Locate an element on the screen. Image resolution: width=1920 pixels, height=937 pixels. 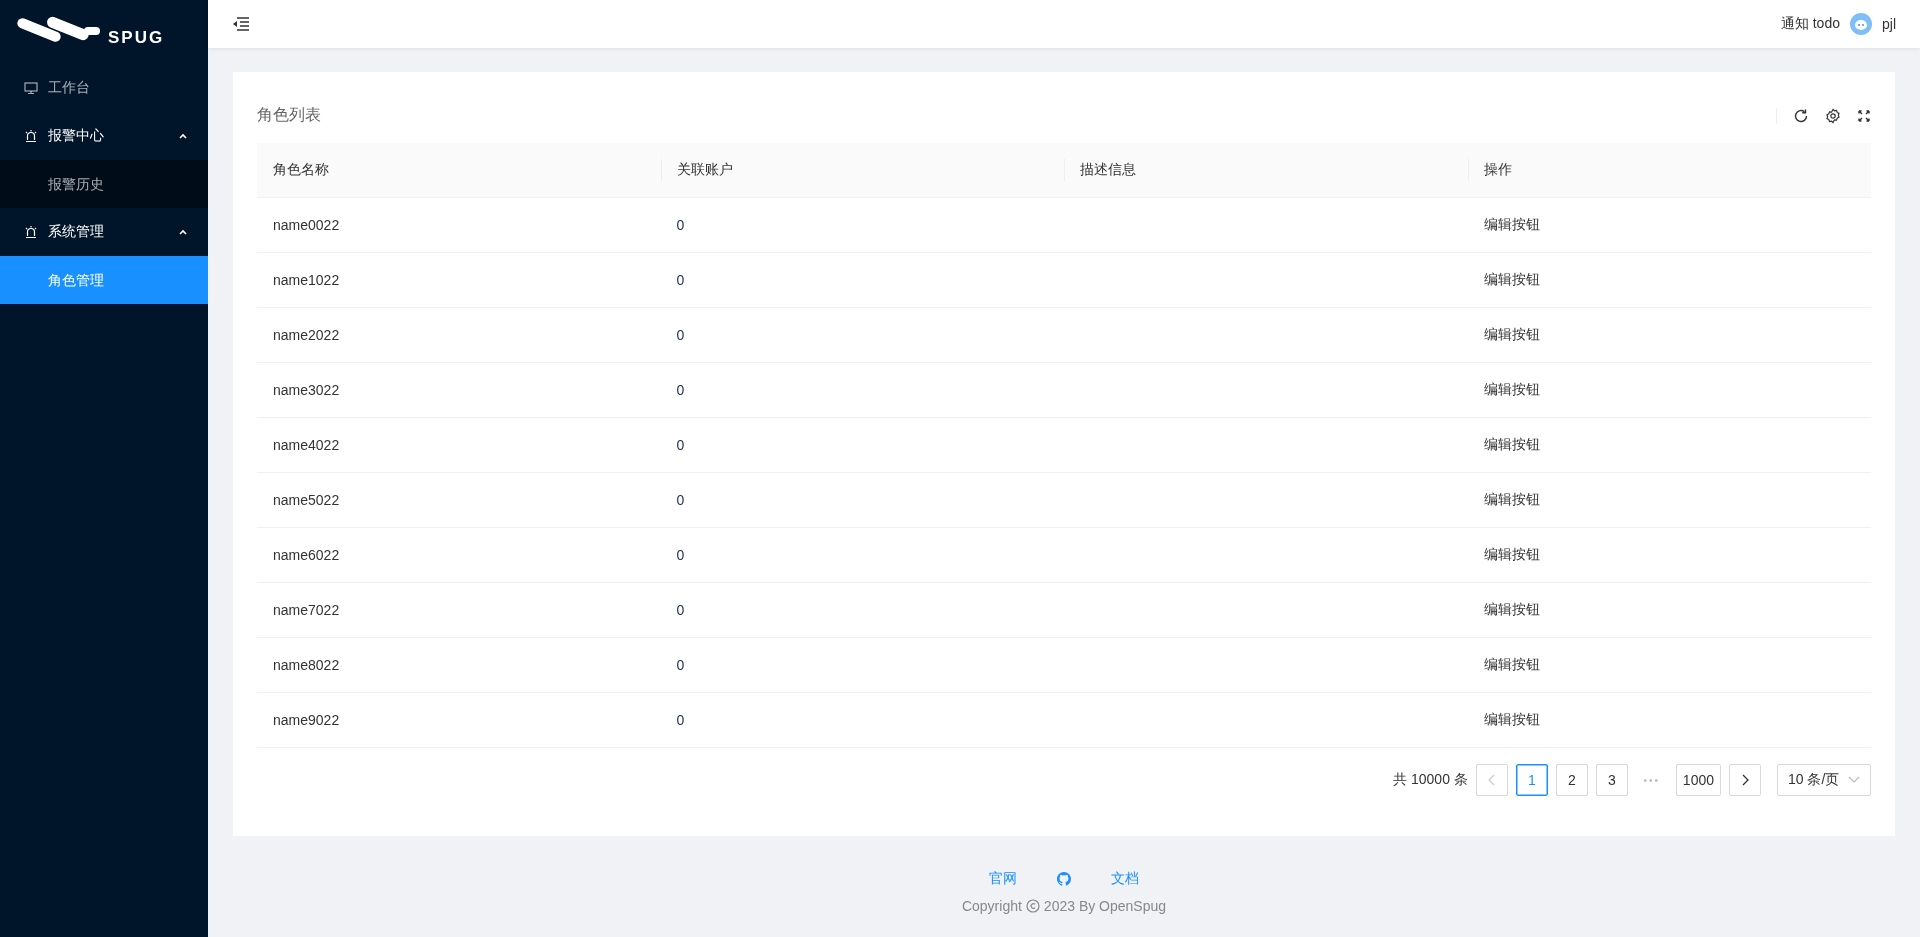
monitor-icon is located at coordinates (31, 88).